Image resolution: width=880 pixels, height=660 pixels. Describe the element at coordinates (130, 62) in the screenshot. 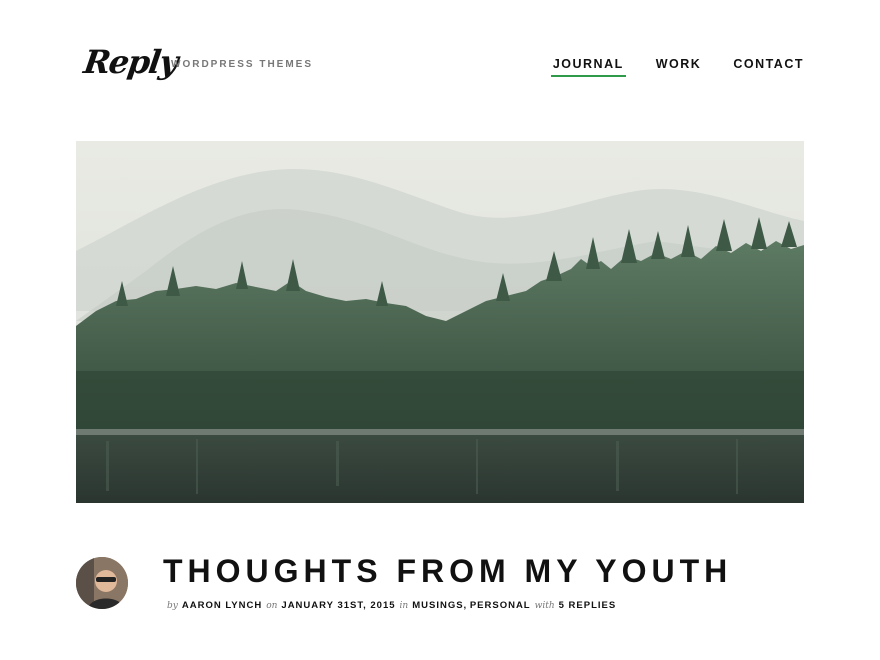

I see `site-logo: Reply` at that location.